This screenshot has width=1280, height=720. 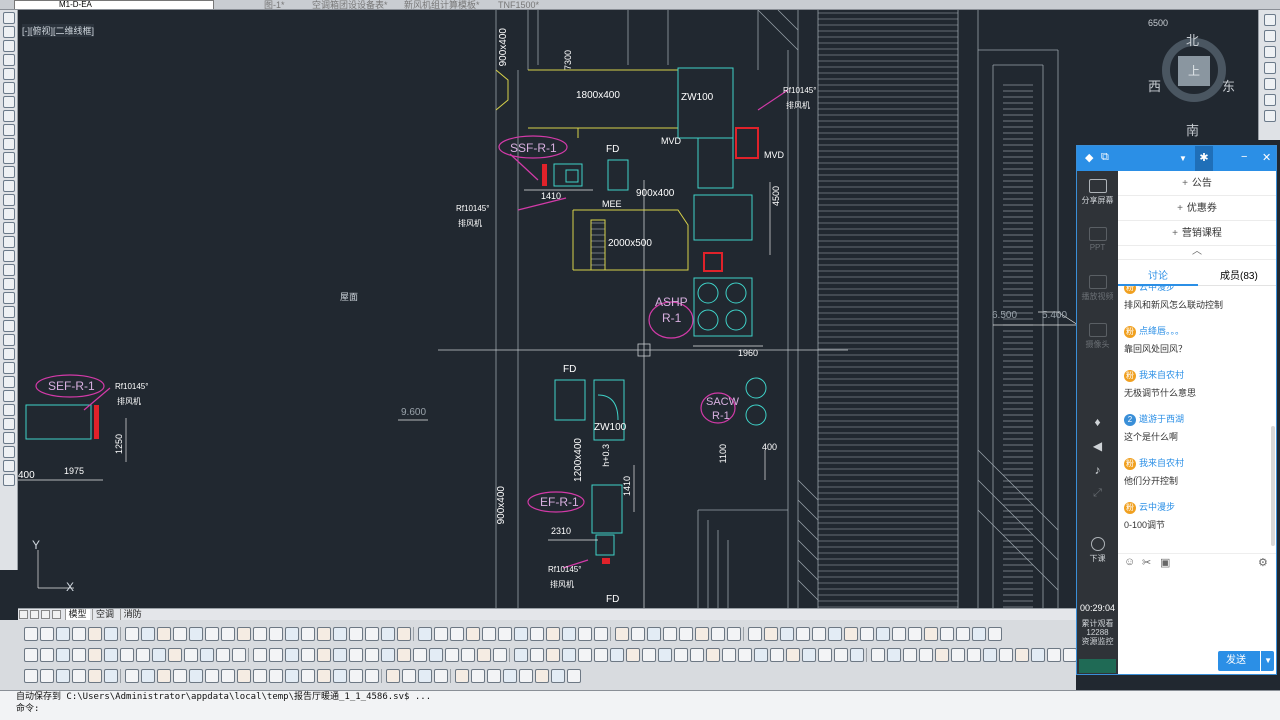 What do you see at coordinates (104, 614) in the screenshot?
I see `layout-tab-hvac: 空调` at bounding box center [104, 614].